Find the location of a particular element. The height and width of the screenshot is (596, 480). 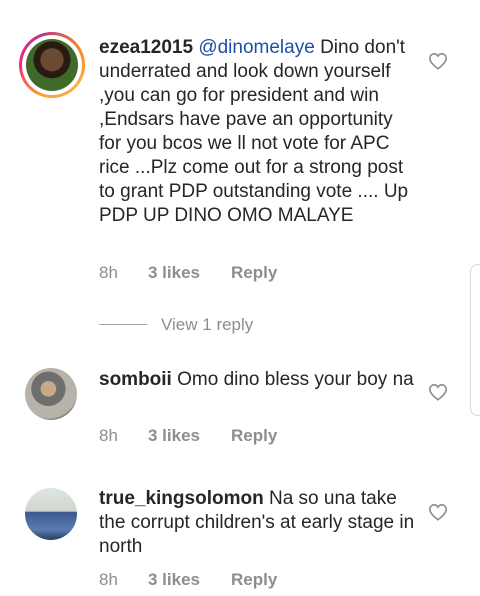

view-replies-label: View 1 reply is located at coordinates (207, 325).